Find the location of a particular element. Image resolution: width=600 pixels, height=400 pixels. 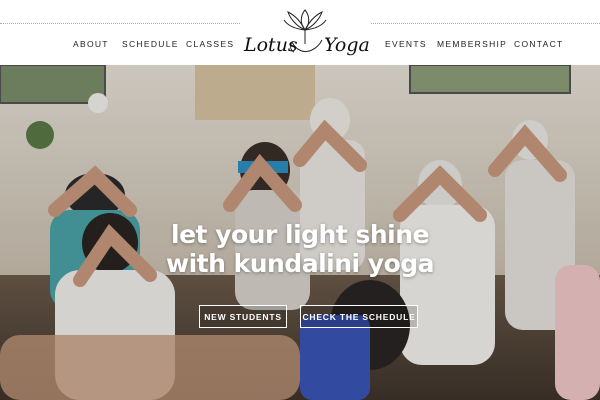

hero-headline-line1: let your light shine is located at coordinates (300, 234).